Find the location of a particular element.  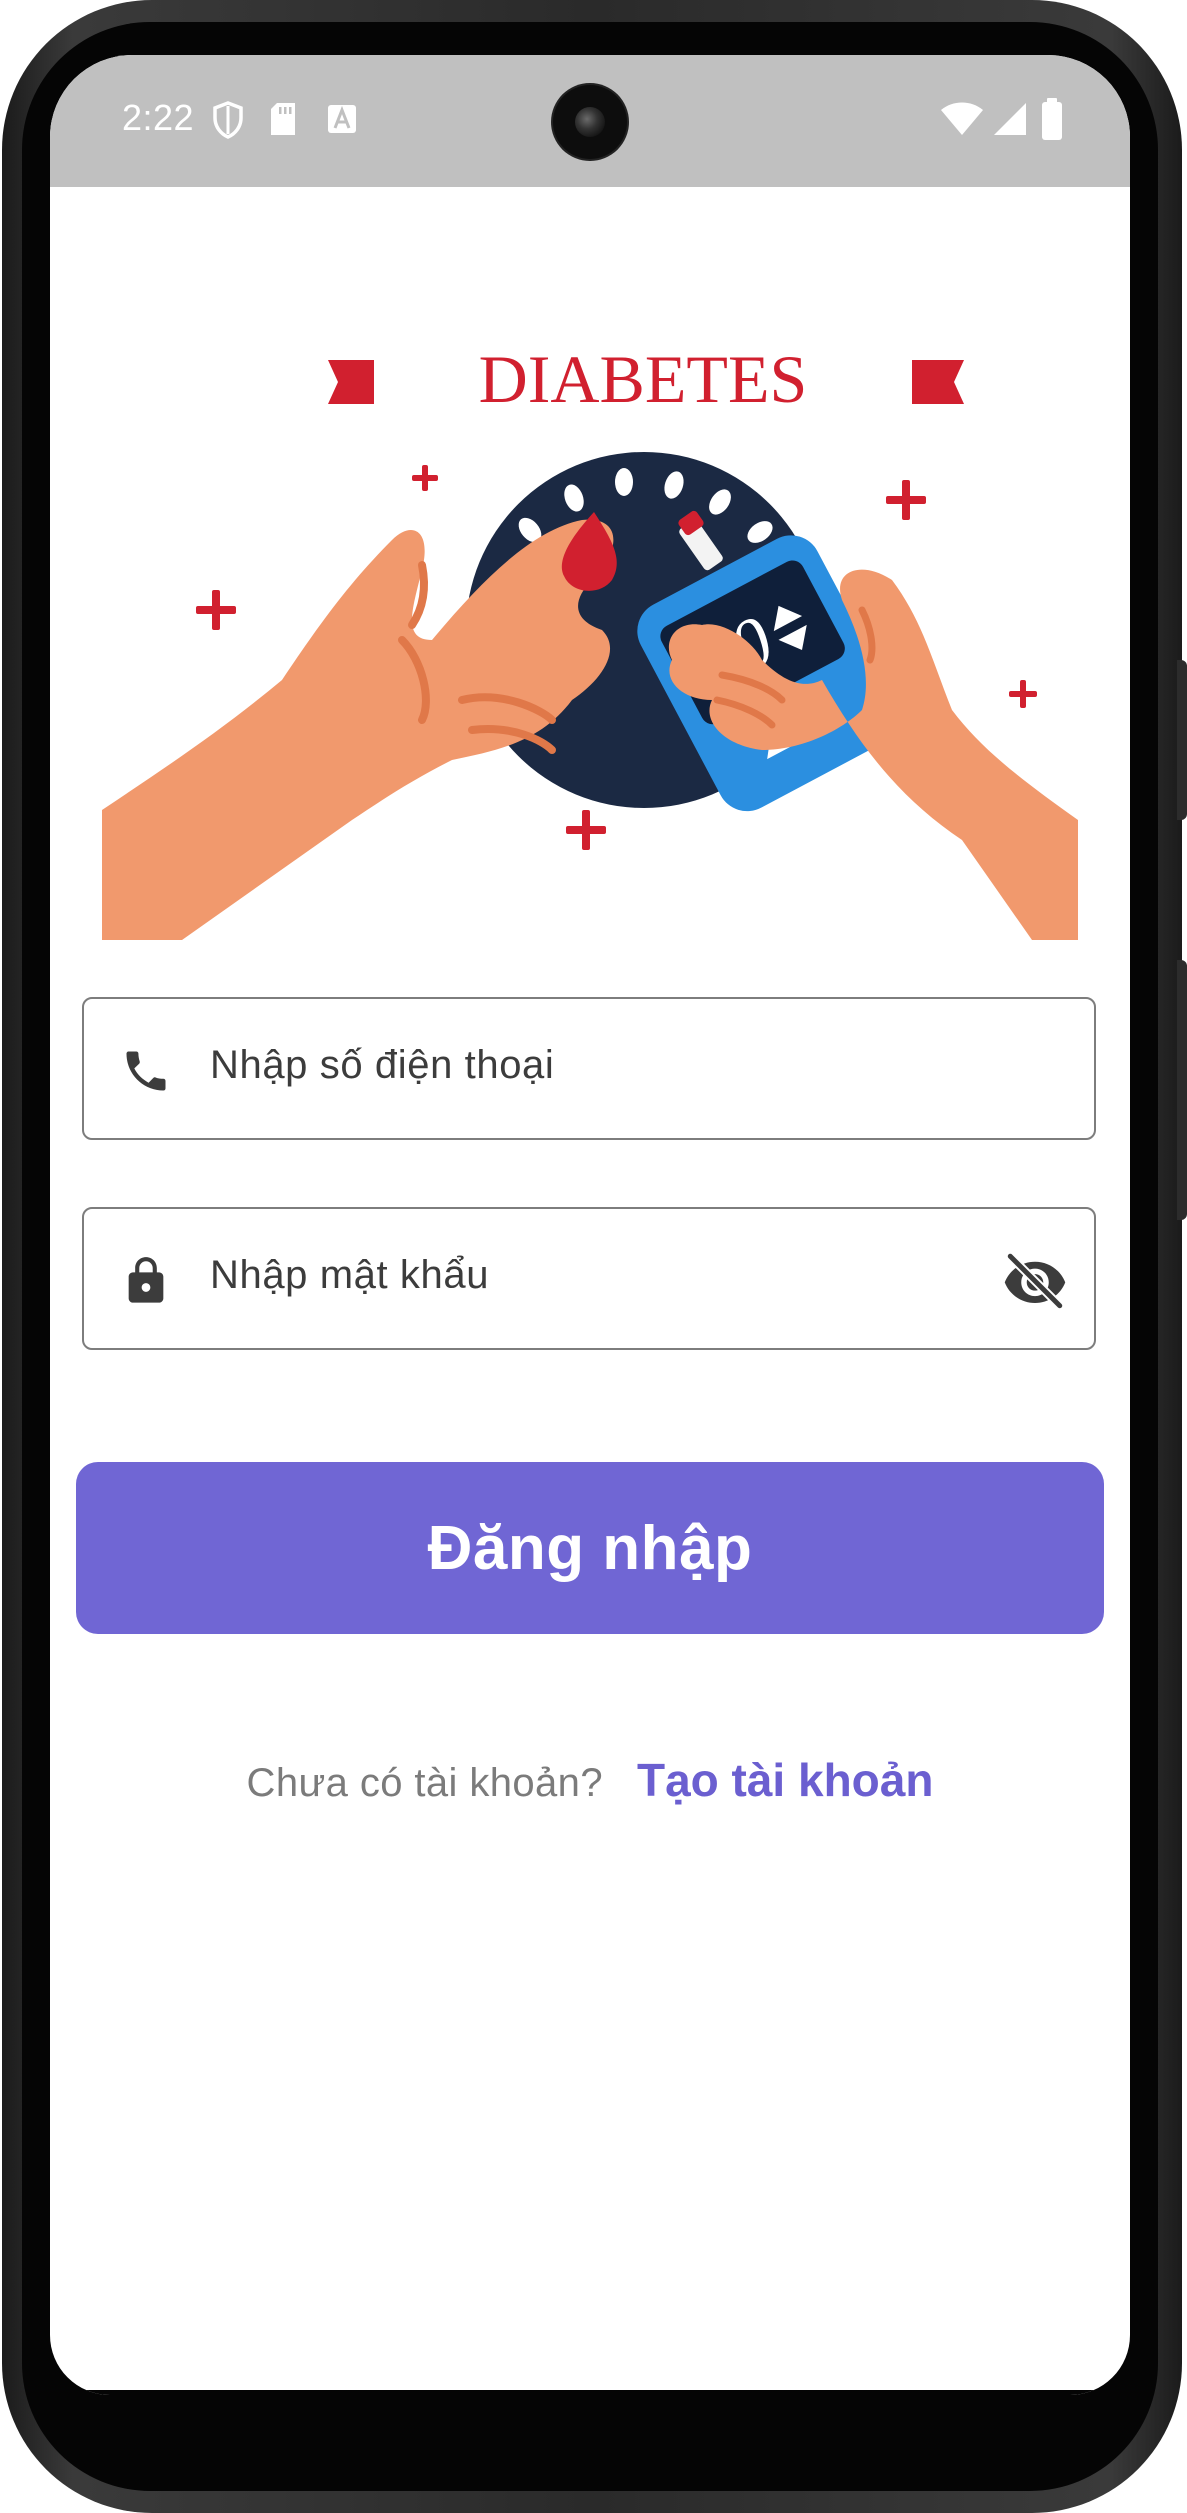

signup-prompt: Chưa có tài khoản? Tạo tài khoản is located at coordinates (590, 1780).